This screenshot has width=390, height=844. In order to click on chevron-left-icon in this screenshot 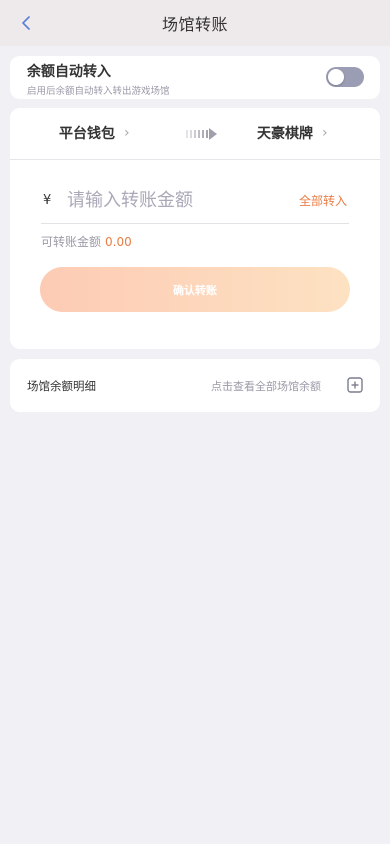, I will do `click(26, 23)`.